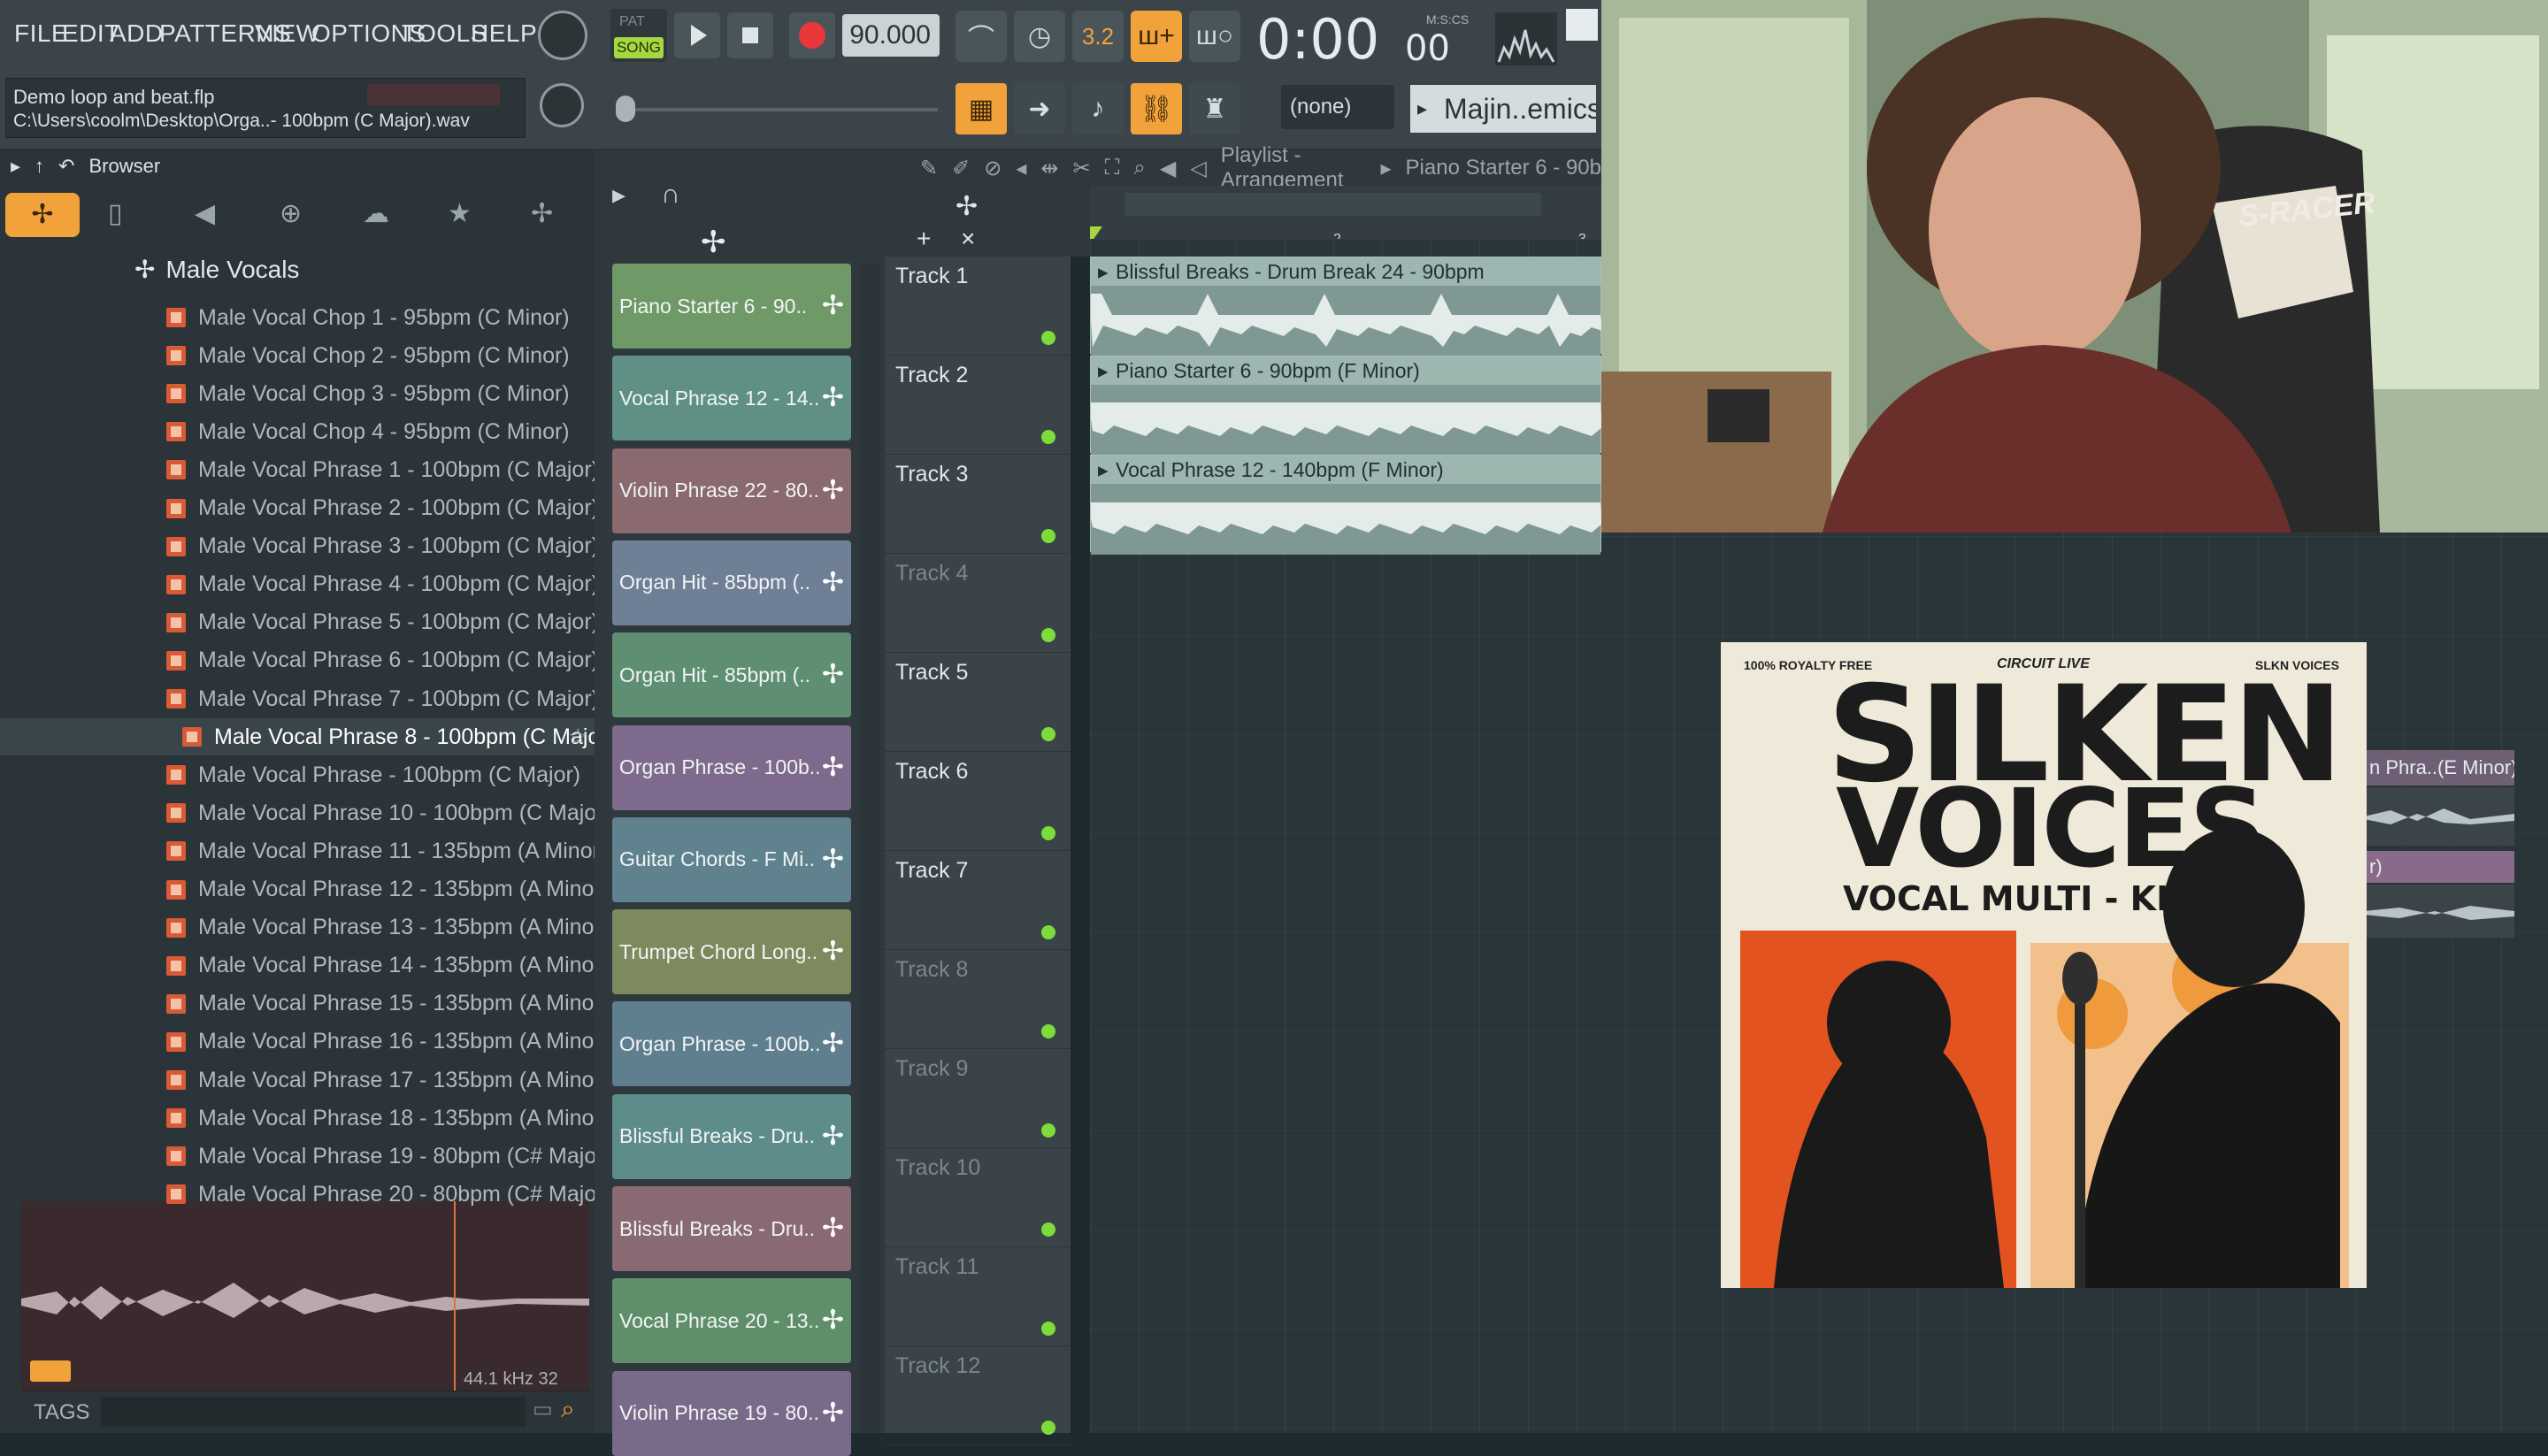 The height and width of the screenshot is (1456, 2548). Describe the element at coordinates (1098, 108) in the screenshot. I see `piano-roll-button: ♪` at that location.